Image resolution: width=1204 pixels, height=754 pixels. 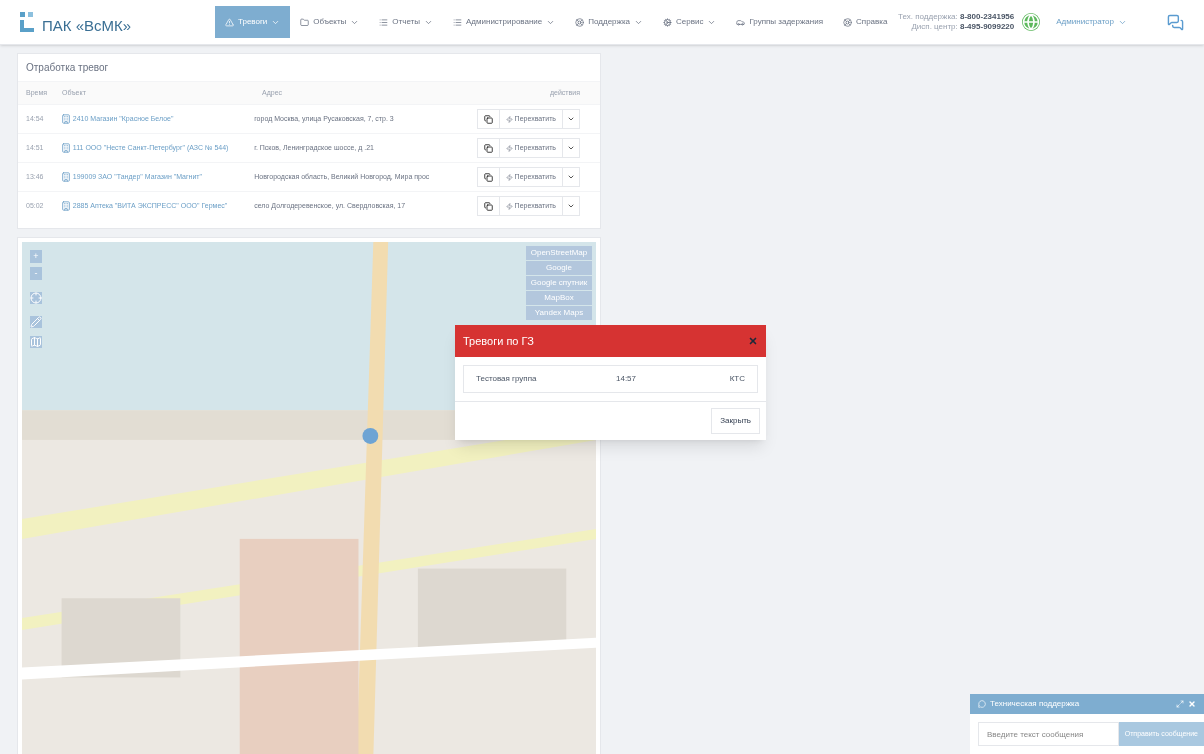 I want to click on group-name: Тестовая группа, so click(x=507, y=379).